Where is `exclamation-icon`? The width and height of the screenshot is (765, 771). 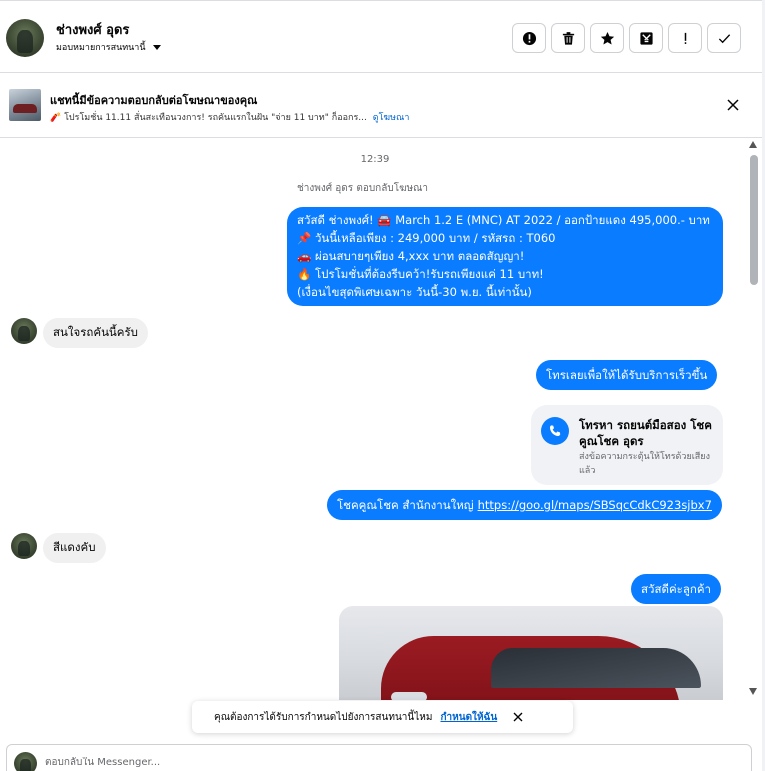 exclamation-icon is located at coordinates (685, 38).